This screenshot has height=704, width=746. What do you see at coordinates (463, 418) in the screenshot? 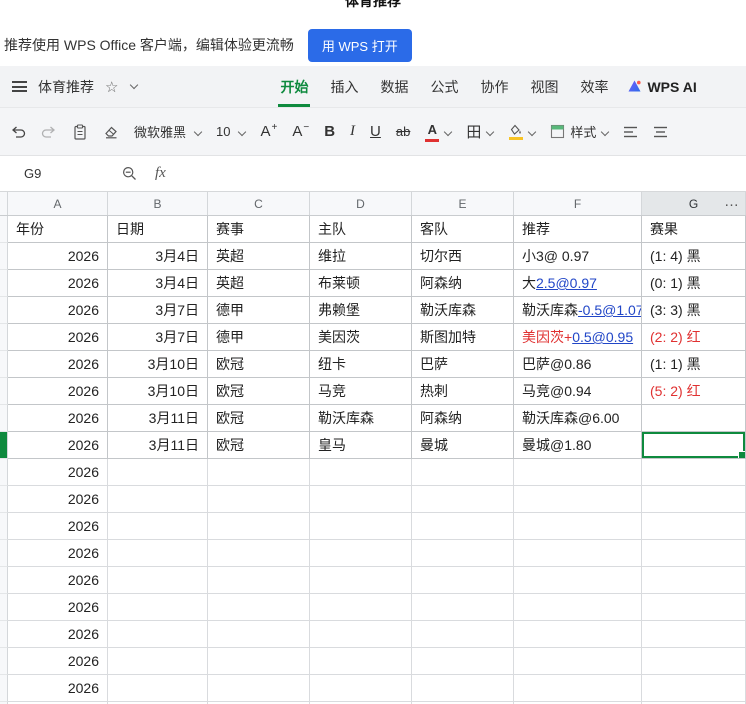
I see `cell: 阿森纳` at bounding box center [463, 418].